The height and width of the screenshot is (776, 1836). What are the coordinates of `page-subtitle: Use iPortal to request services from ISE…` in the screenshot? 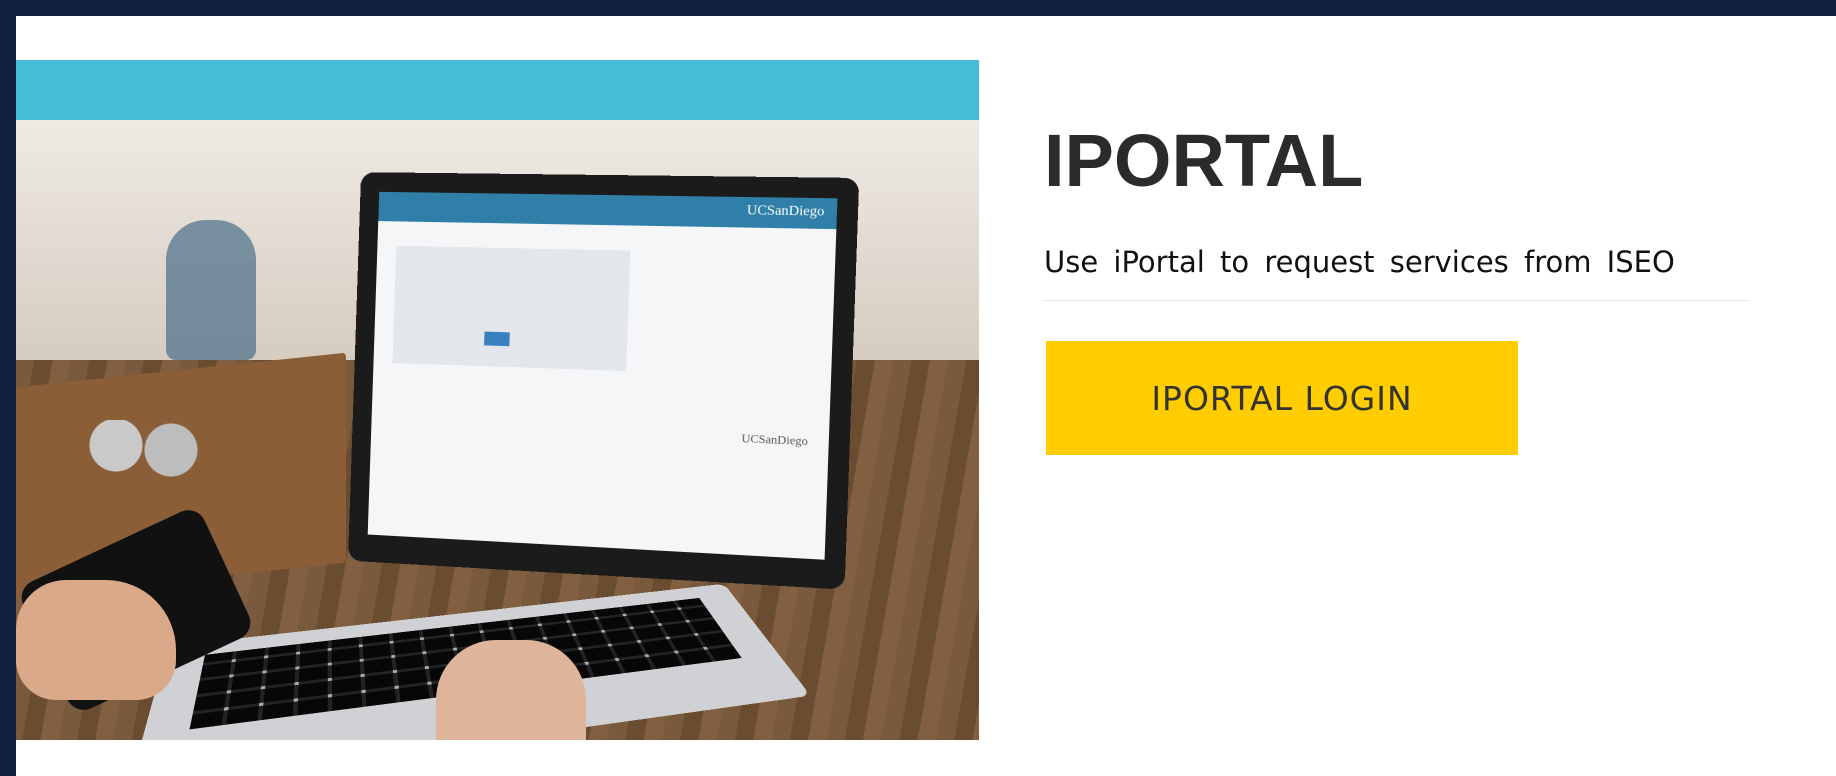 It's located at (1359, 262).